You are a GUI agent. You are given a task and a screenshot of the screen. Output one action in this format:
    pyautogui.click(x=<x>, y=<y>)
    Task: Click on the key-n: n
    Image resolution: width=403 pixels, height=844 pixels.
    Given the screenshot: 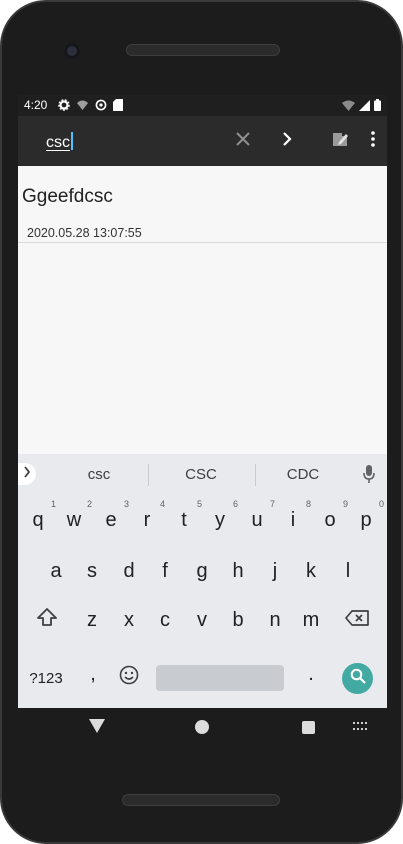 What is the action you would take?
    pyautogui.click(x=275, y=620)
    